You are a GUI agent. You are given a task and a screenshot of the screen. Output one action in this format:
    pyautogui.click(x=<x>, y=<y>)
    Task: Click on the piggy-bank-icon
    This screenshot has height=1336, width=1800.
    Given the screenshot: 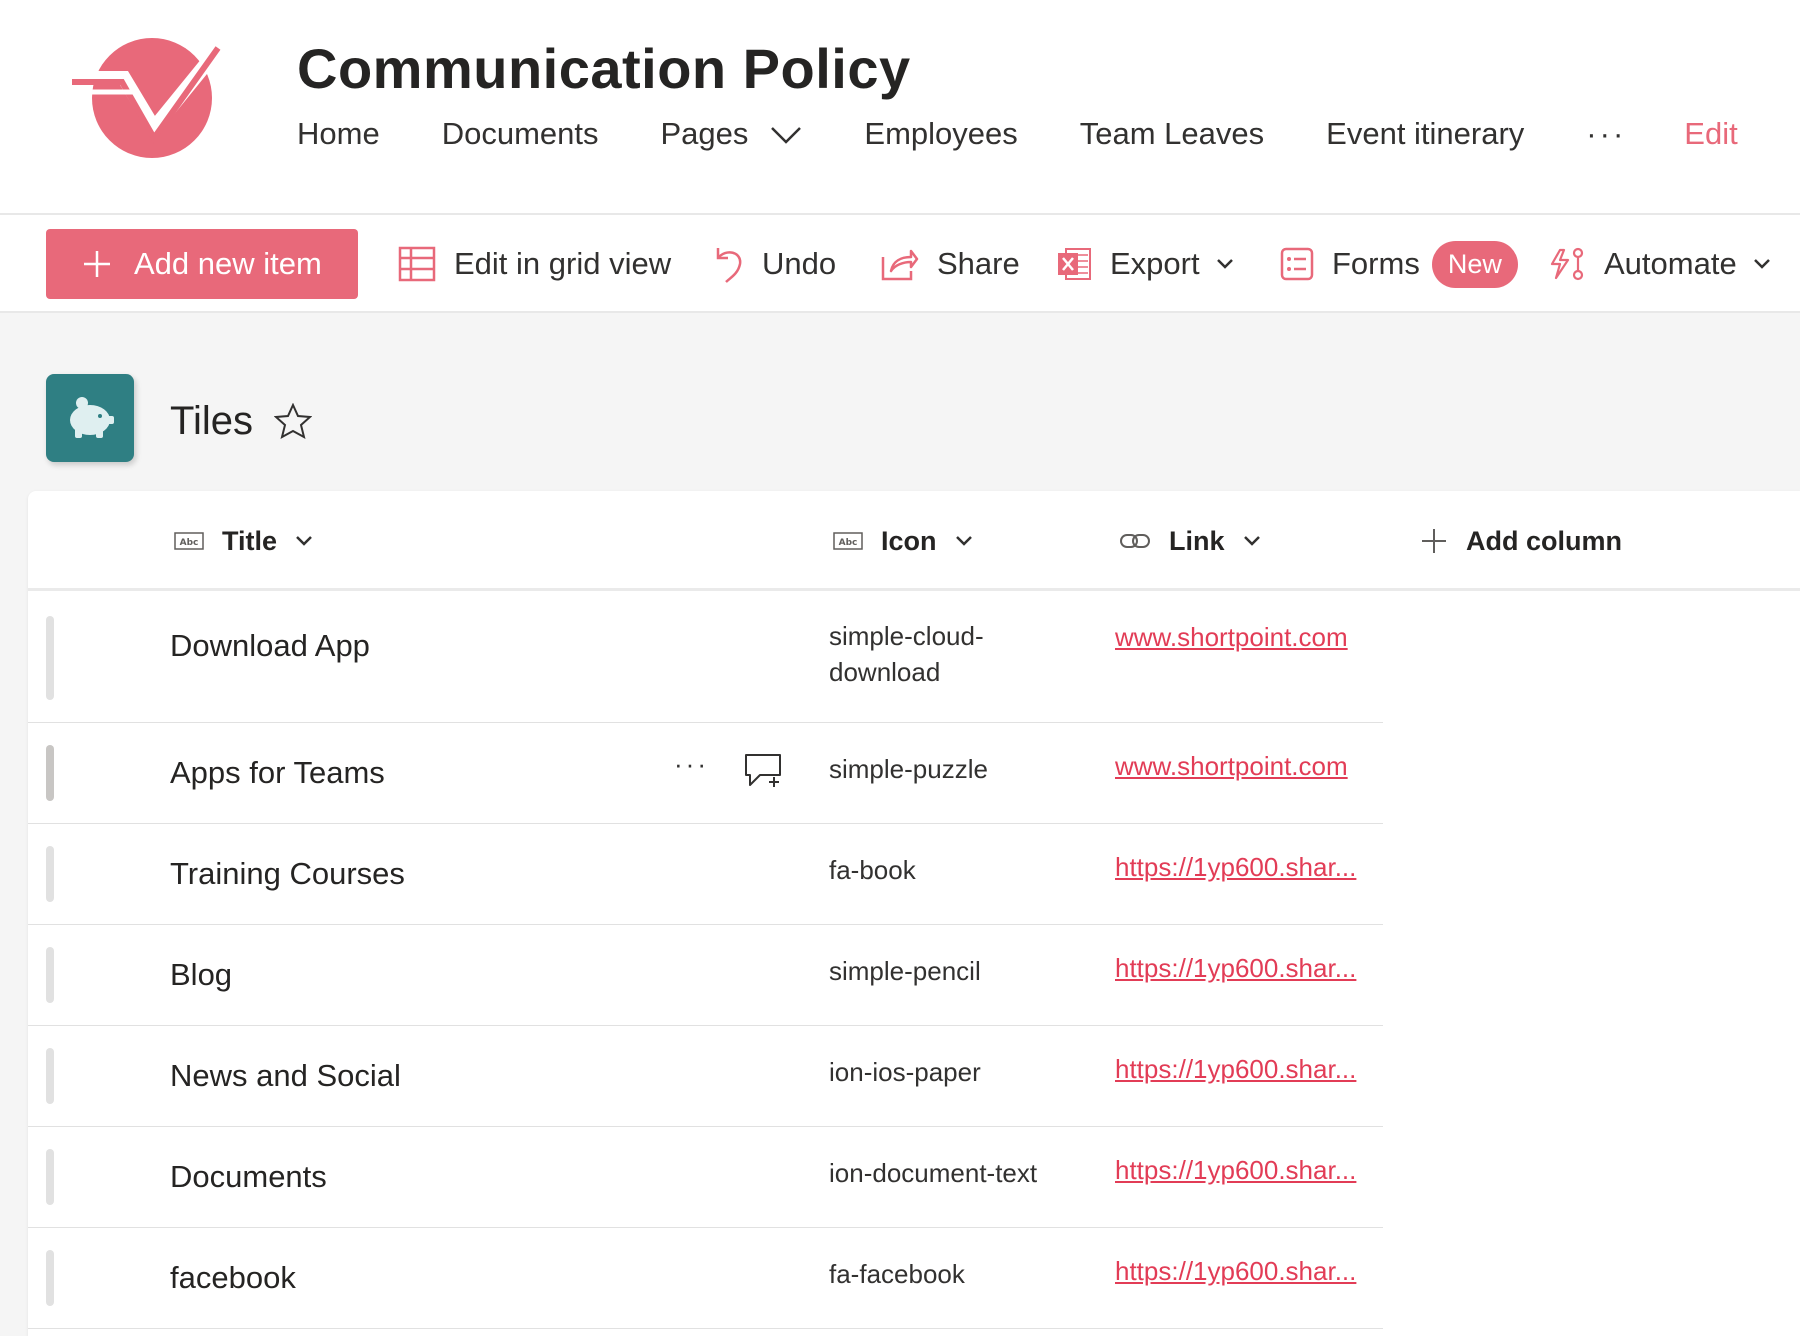 What is the action you would take?
    pyautogui.click(x=90, y=418)
    